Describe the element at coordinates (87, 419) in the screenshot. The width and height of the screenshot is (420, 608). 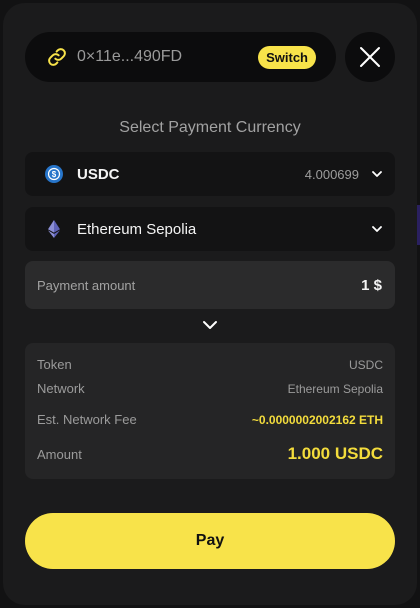
I see `fee-label: Est. Network Fee` at that location.